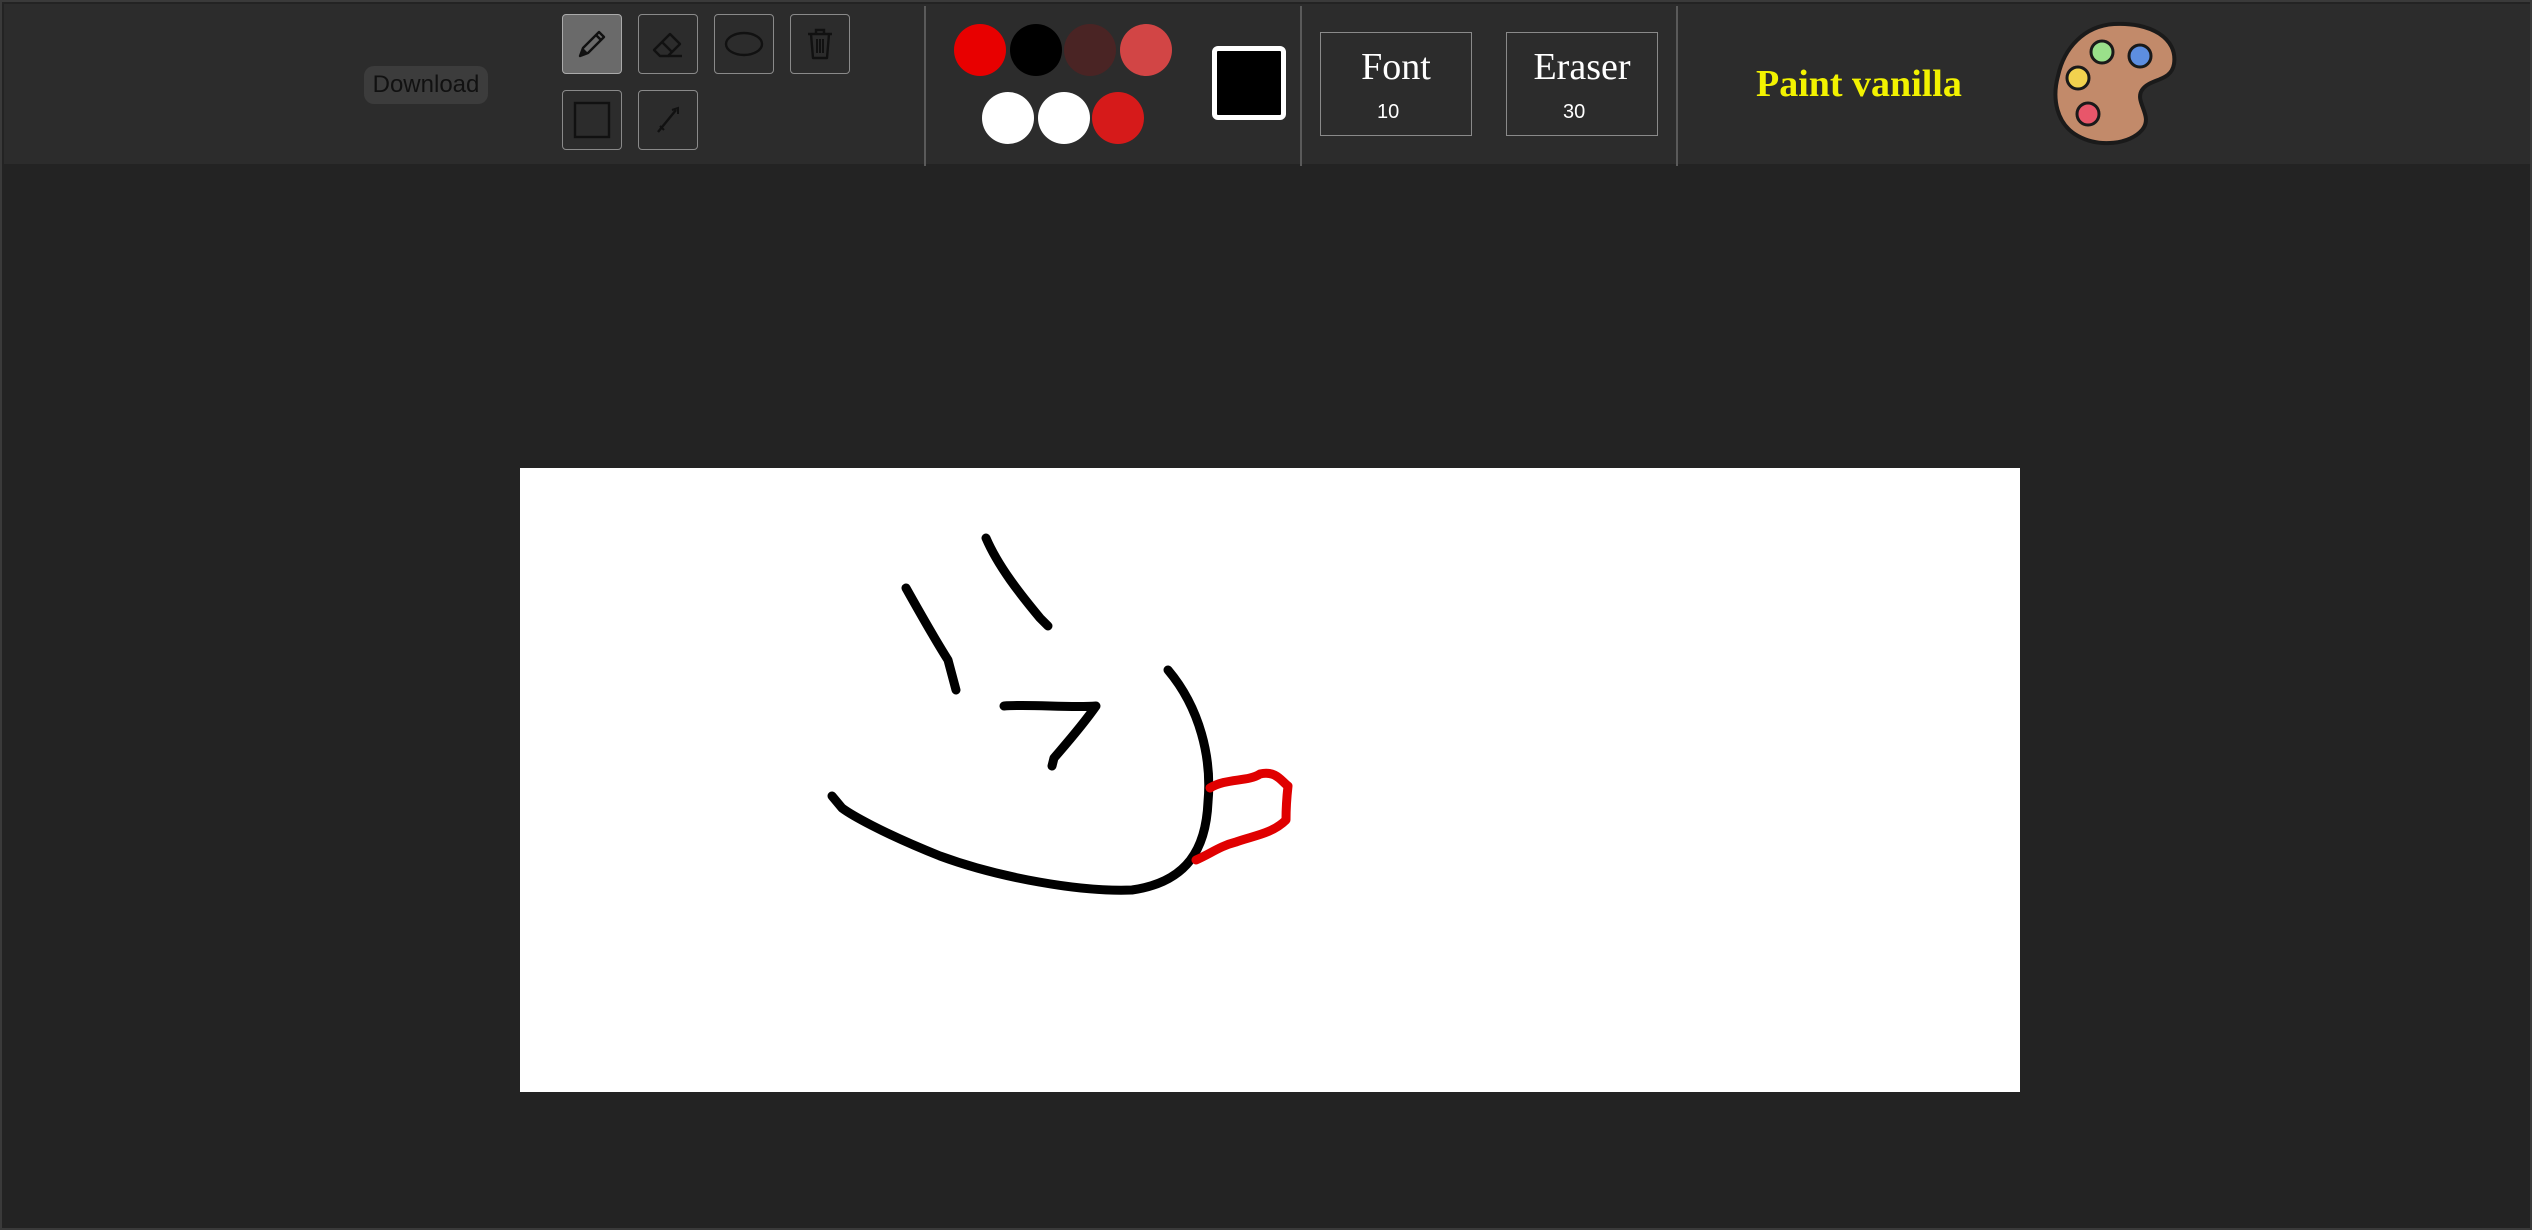  I want to click on pencil-tool-button, so click(592, 44).